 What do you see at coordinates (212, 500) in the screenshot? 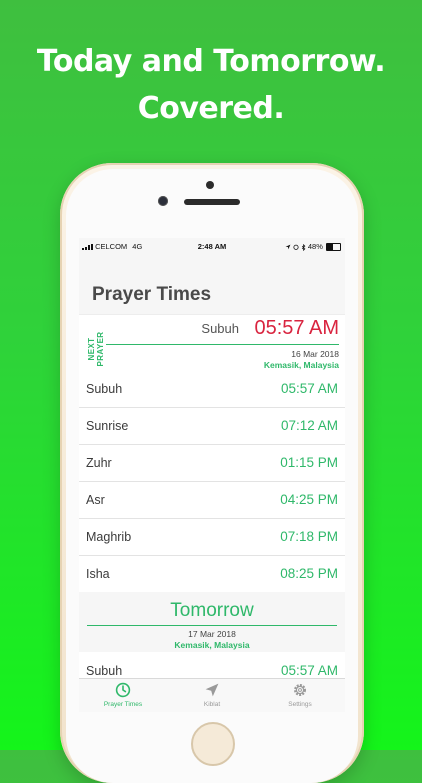
I see `prayer-row: Asr 04:25 PM` at bounding box center [212, 500].